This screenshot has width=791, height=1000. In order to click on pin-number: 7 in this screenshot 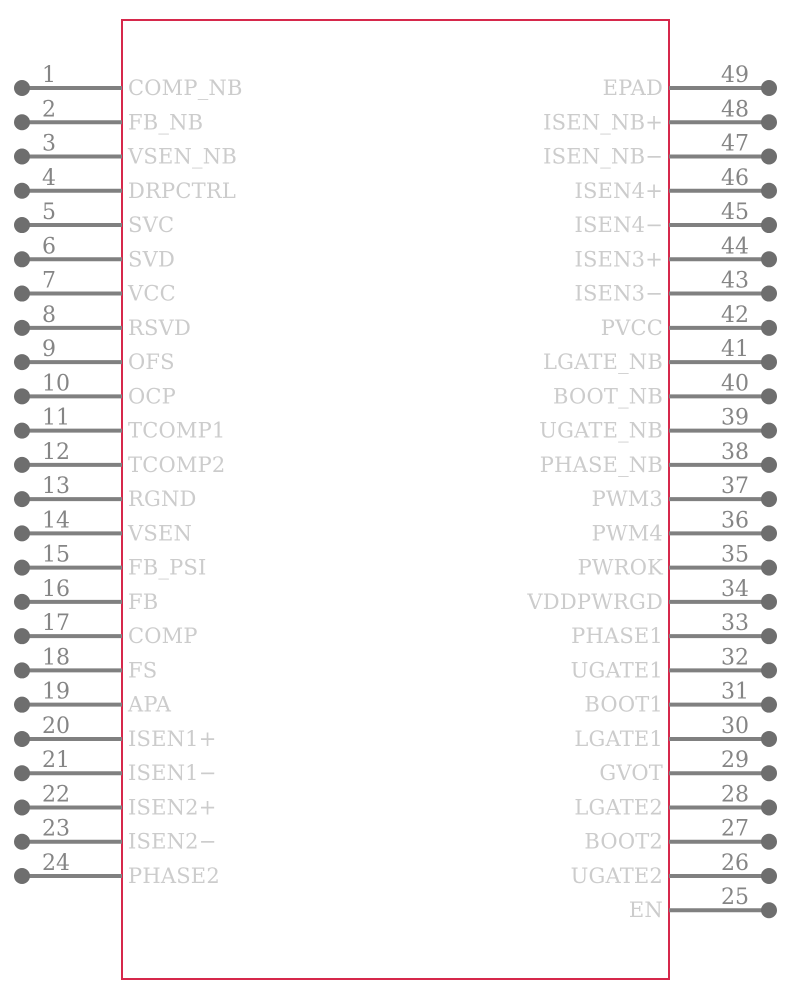, I will do `click(49, 281)`.